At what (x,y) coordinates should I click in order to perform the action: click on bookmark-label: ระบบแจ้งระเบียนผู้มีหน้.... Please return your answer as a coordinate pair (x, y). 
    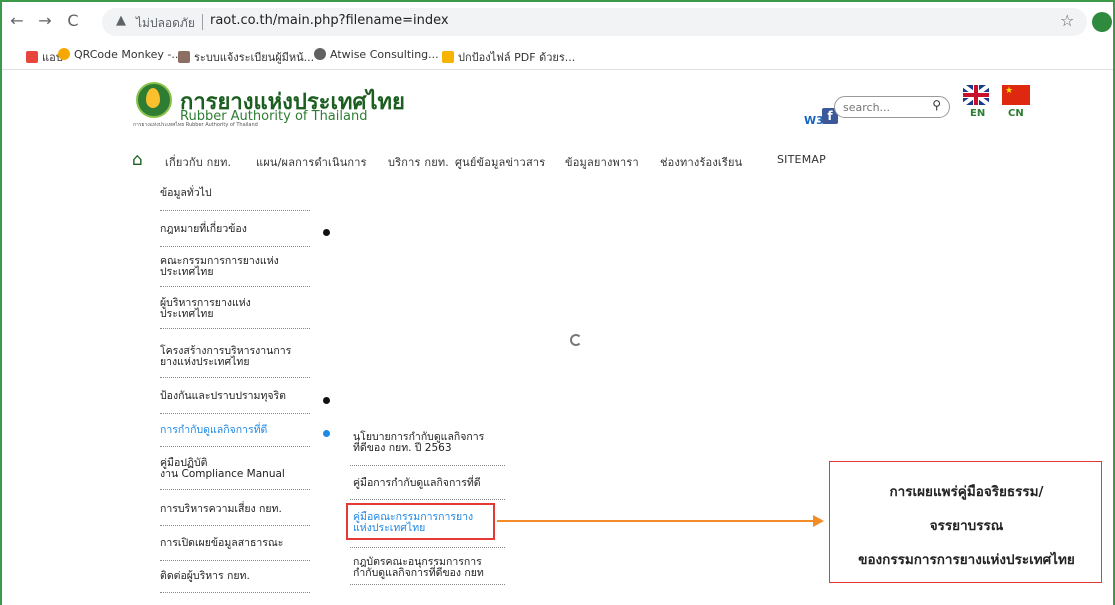
    Looking at the image, I should click on (254, 57).